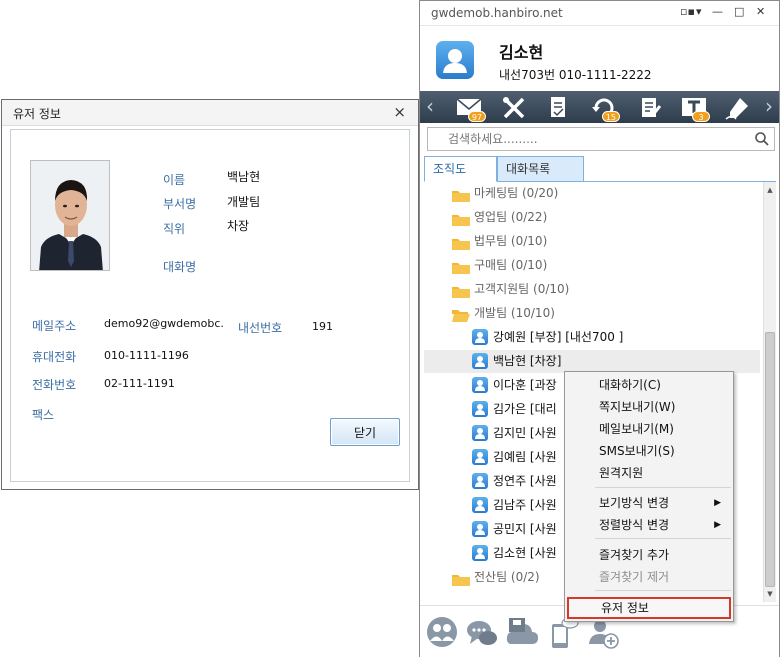 This screenshot has width=781, height=659. What do you see at coordinates (70, 215) in the screenshot?
I see `user-photo` at bounding box center [70, 215].